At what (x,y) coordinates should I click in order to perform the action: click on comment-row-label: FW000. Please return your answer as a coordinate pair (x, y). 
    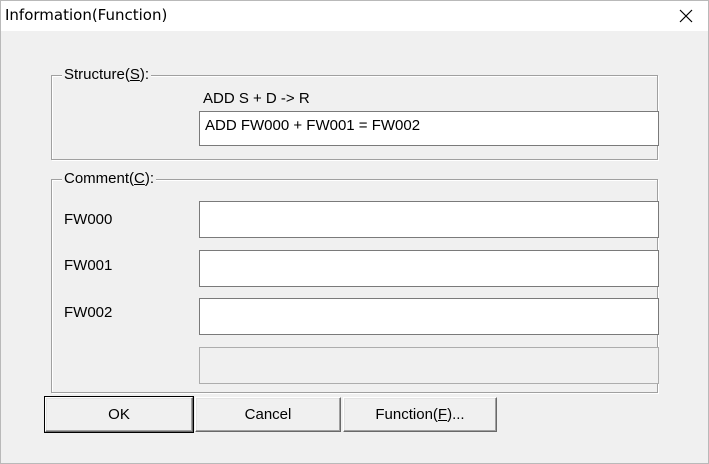
    Looking at the image, I should click on (88, 219).